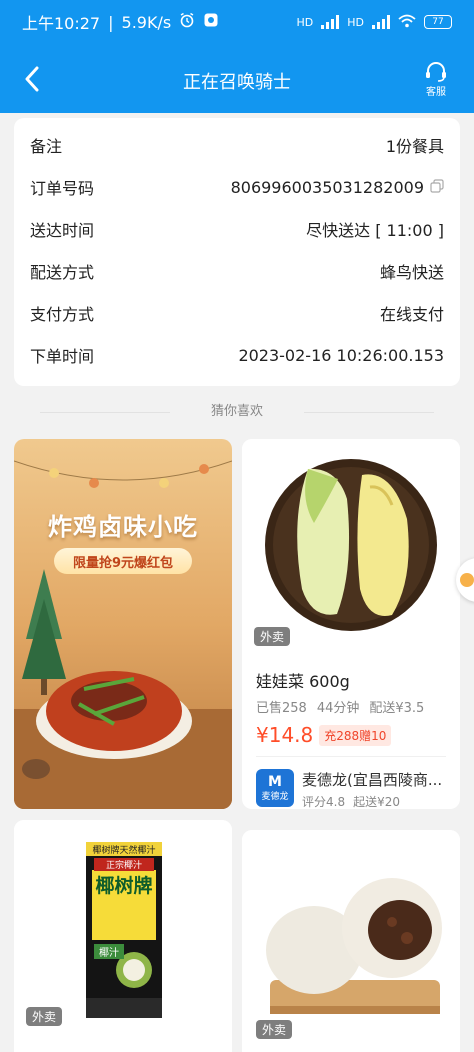 The height and width of the screenshot is (1052, 474). What do you see at coordinates (397, 708) in the screenshot?
I see `delivery-fee: 配送¥3.5` at bounding box center [397, 708].